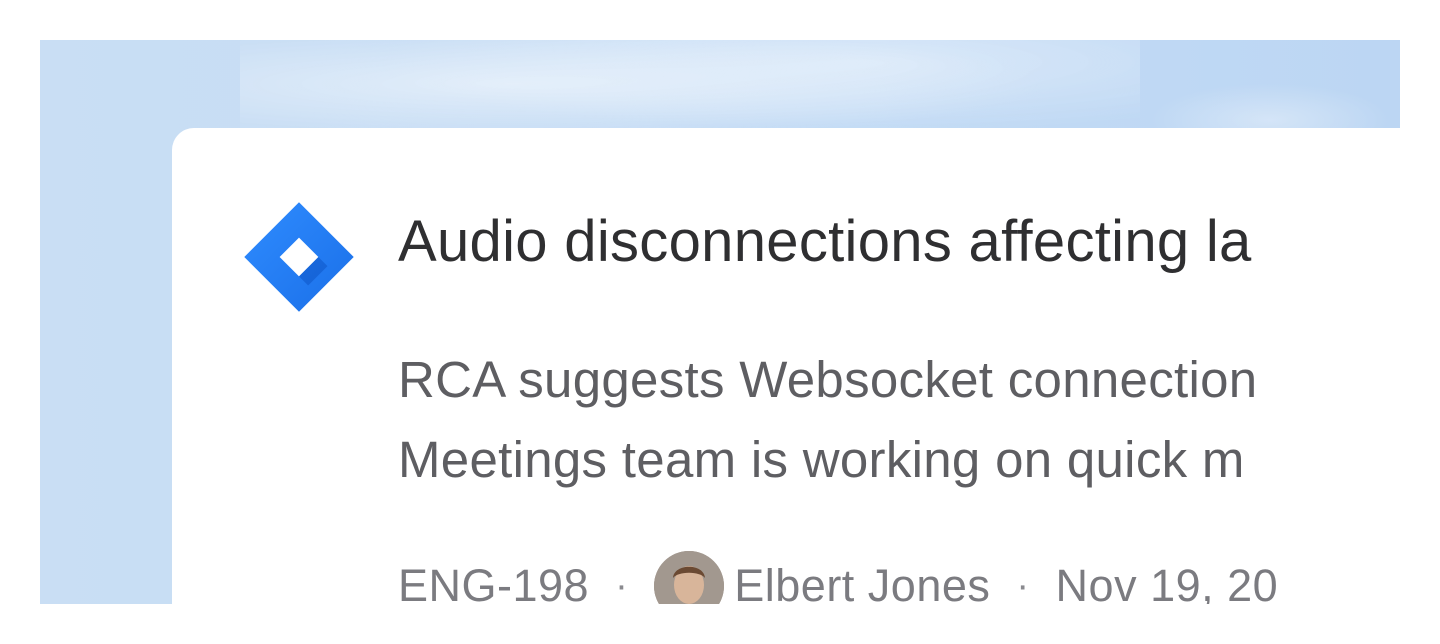 The image size is (1440, 644). I want to click on issue-date: Nov 19, 20, so click(1167, 582).